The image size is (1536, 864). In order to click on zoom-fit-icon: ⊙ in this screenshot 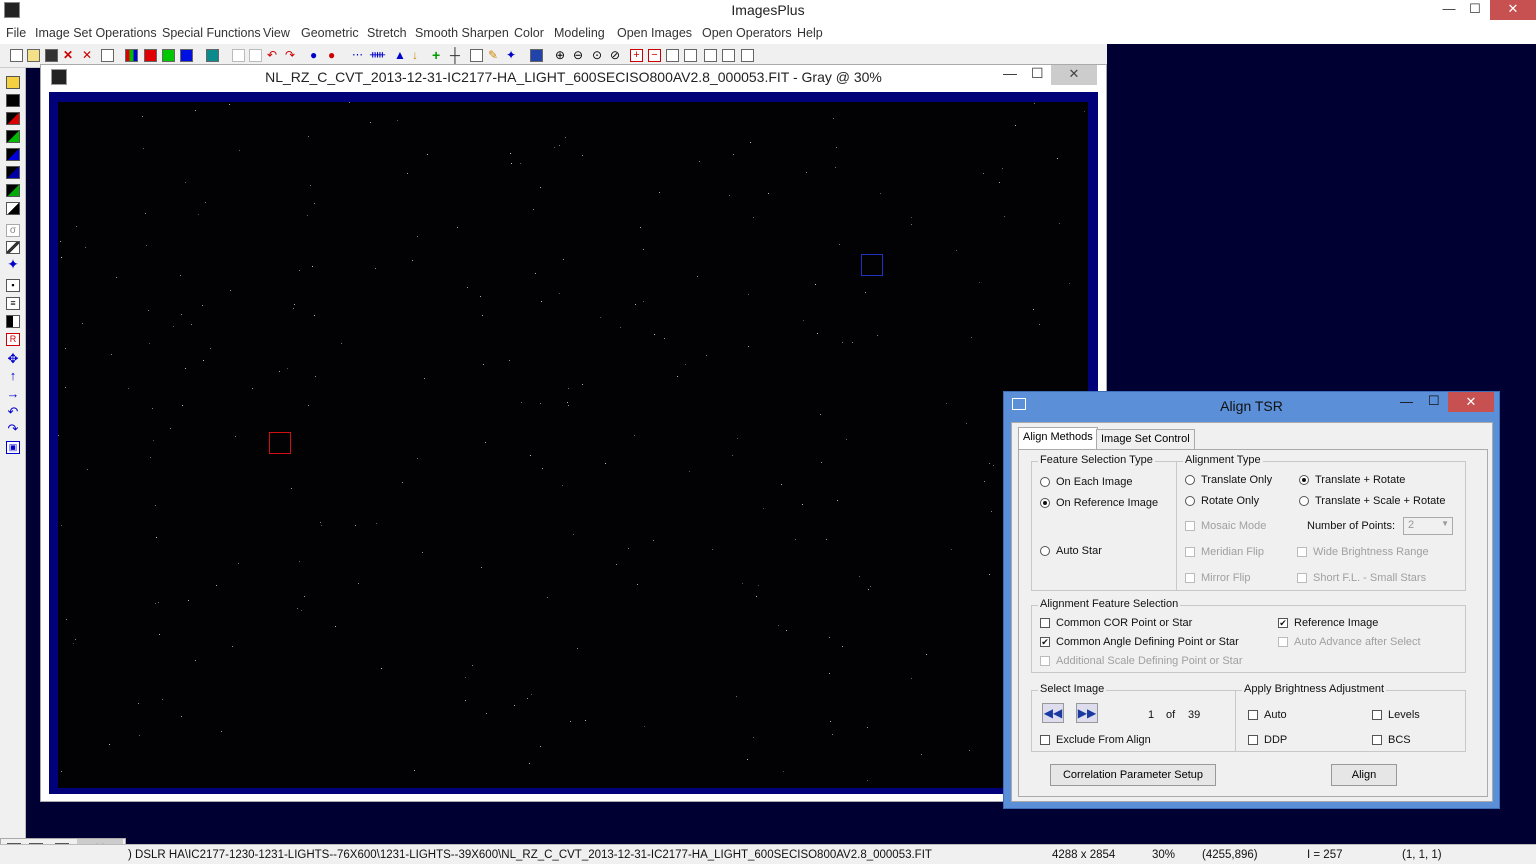, I will do `click(598, 55)`.